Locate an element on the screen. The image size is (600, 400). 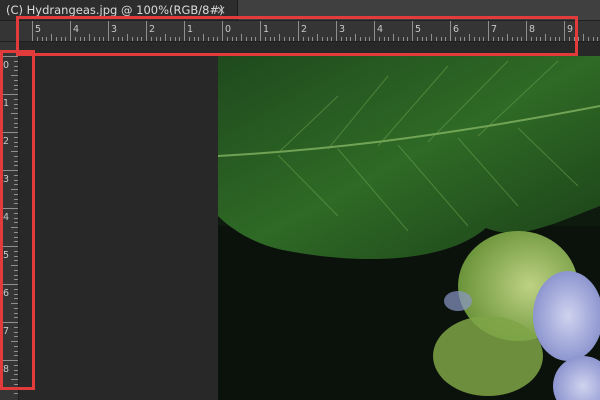
vertical-ruler-highlight is located at coordinates (17, 220).